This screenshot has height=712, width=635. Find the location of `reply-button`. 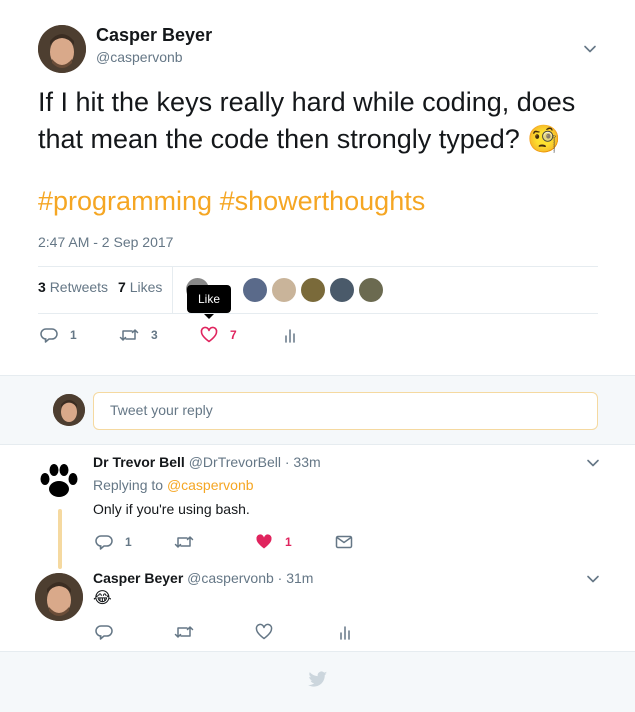

reply-button is located at coordinates (104, 632).